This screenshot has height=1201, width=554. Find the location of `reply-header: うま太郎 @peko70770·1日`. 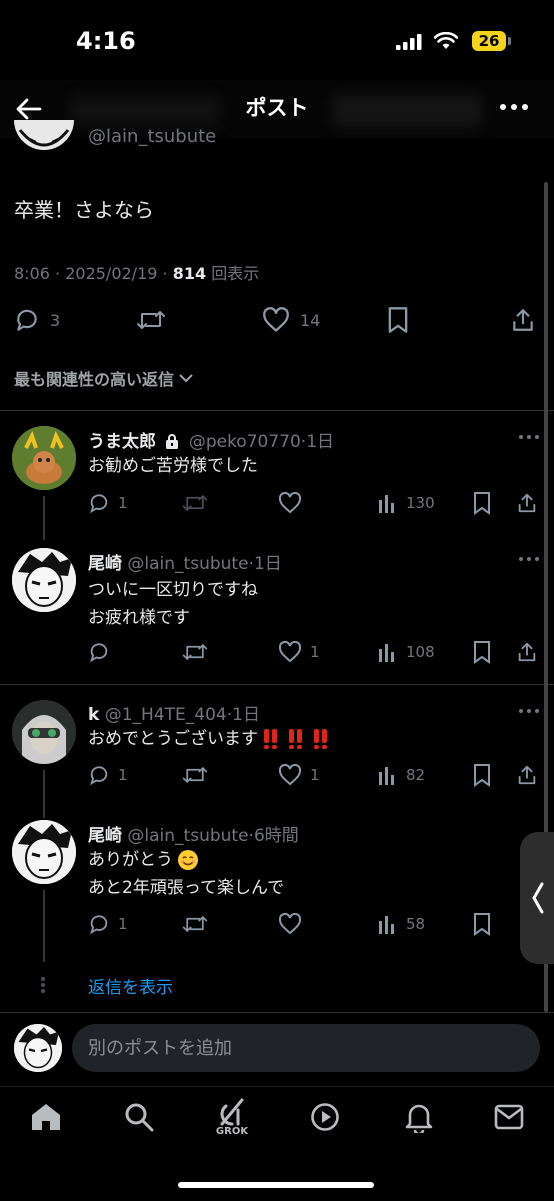

reply-header: うま太郎 @peko70770·1日 is located at coordinates (211, 442).